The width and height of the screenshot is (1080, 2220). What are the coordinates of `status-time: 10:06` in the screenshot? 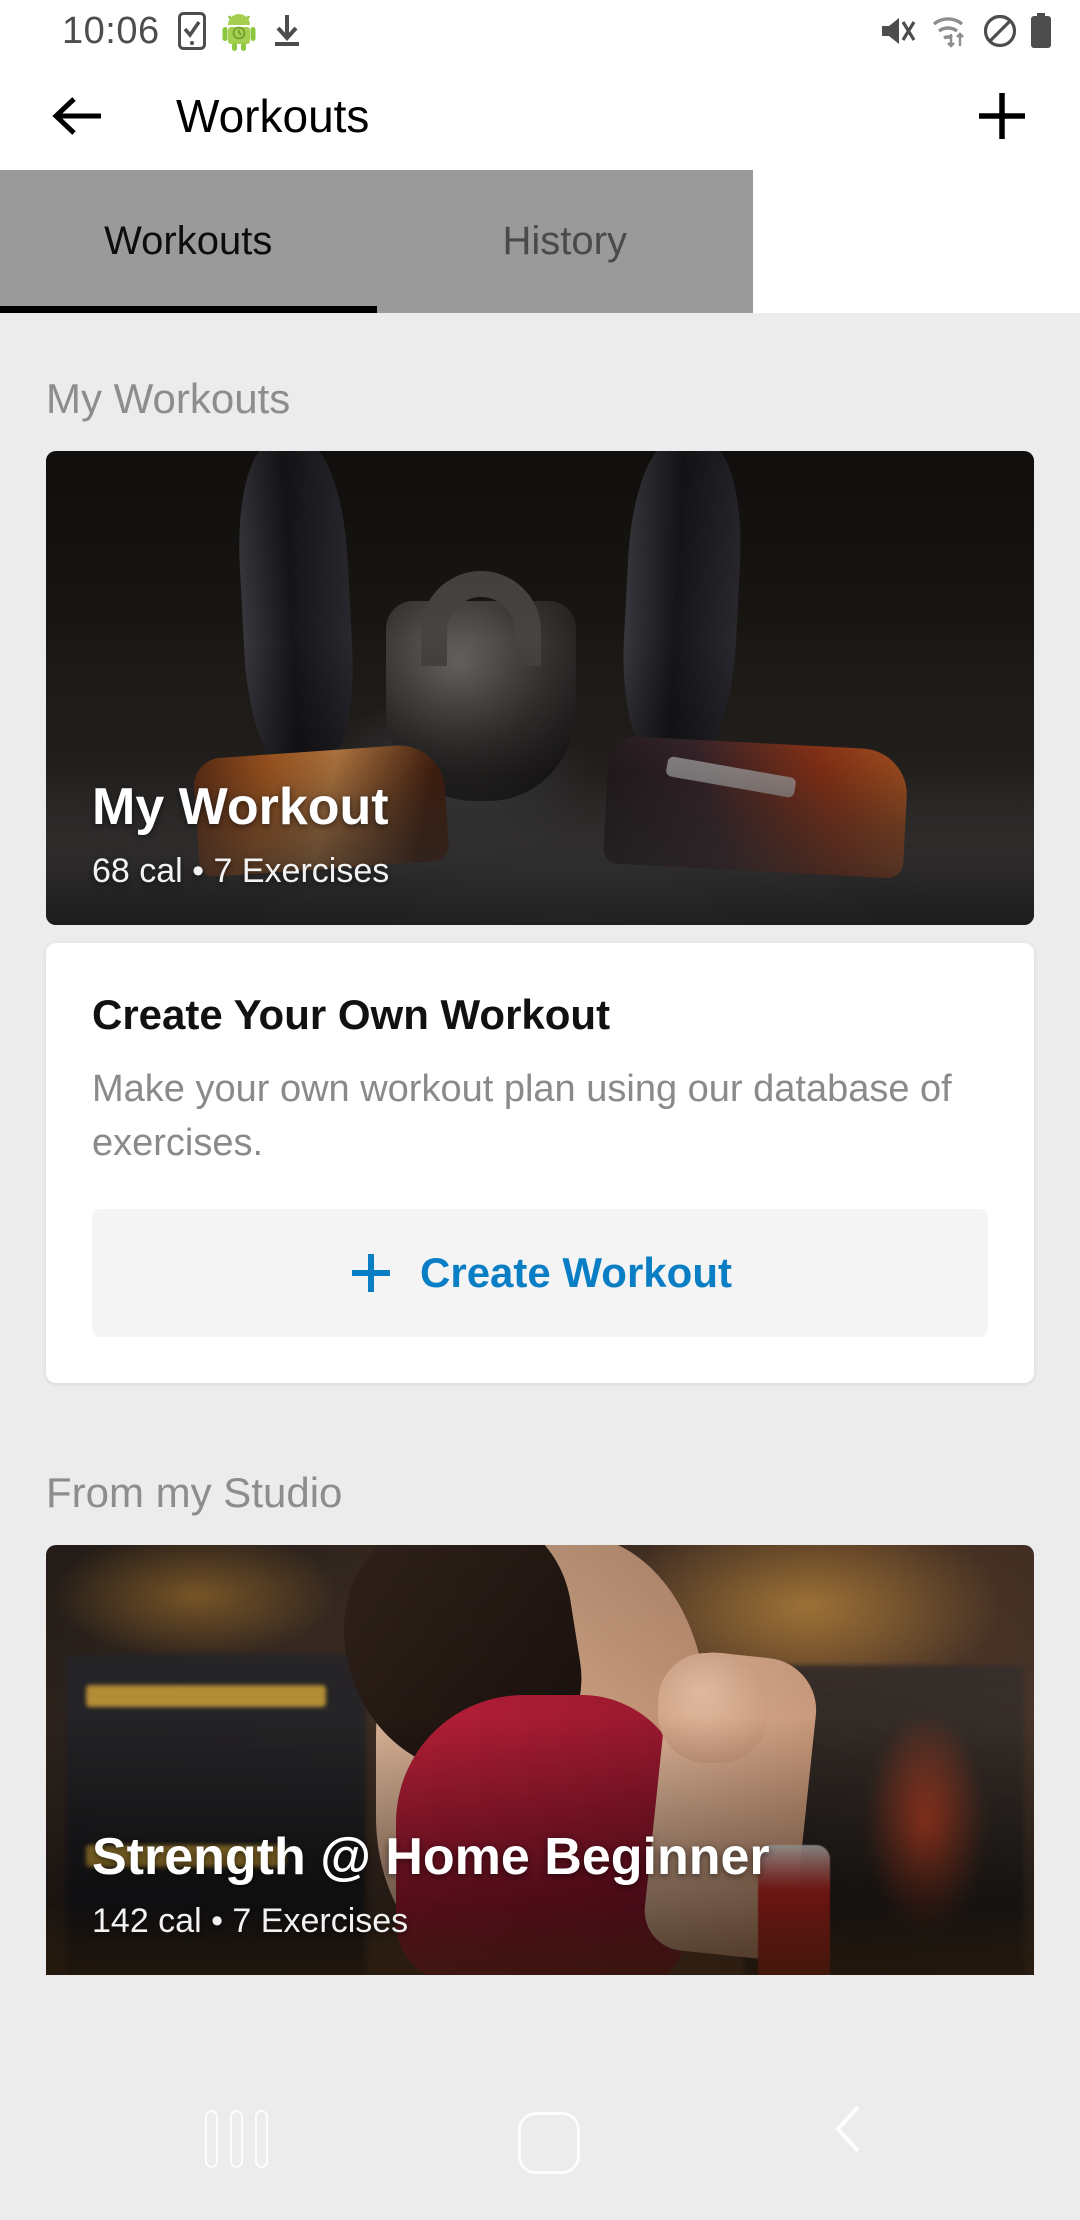 It's located at (111, 30).